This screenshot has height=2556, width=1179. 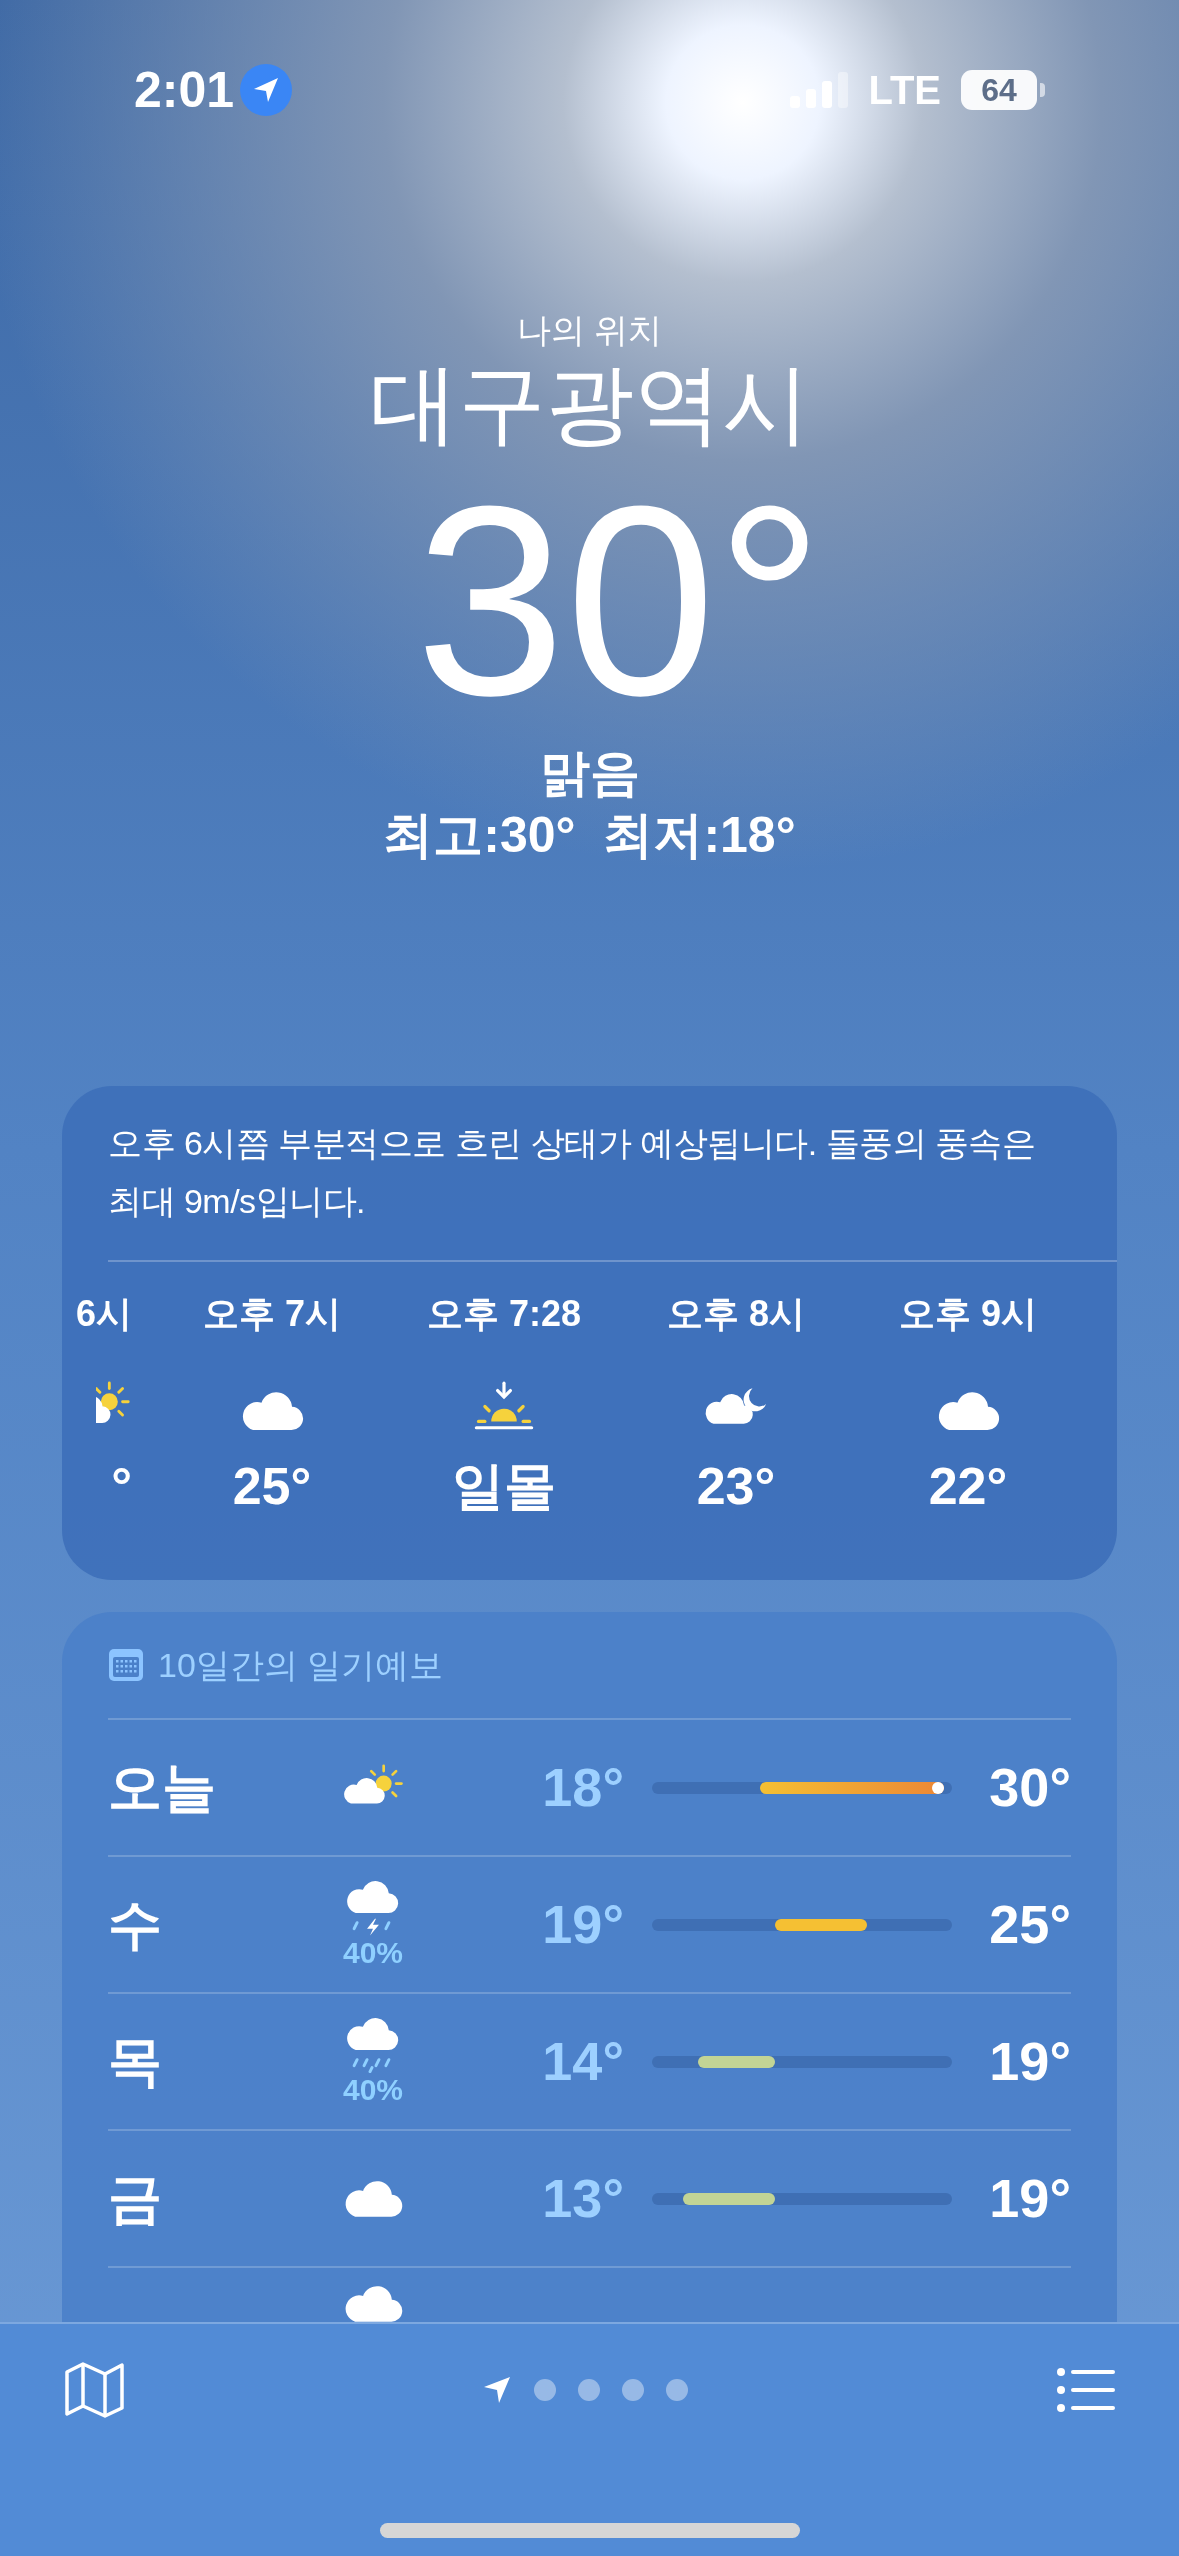 What do you see at coordinates (121, 1486) in the screenshot?
I see `hour-temperature: °` at bounding box center [121, 1486].